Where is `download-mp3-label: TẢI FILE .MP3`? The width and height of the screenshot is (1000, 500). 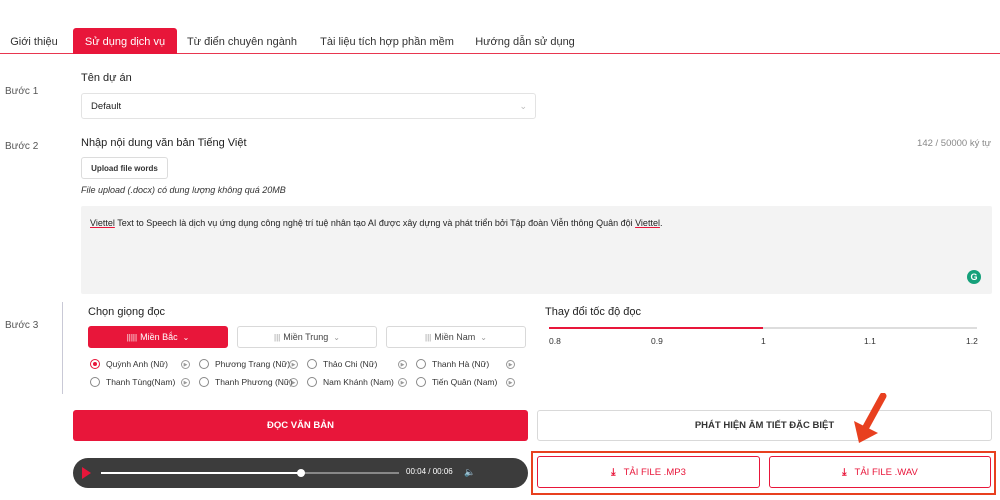 download-mp3-label: TẢI FILE .MP3 is located at coordinates (654, 472).